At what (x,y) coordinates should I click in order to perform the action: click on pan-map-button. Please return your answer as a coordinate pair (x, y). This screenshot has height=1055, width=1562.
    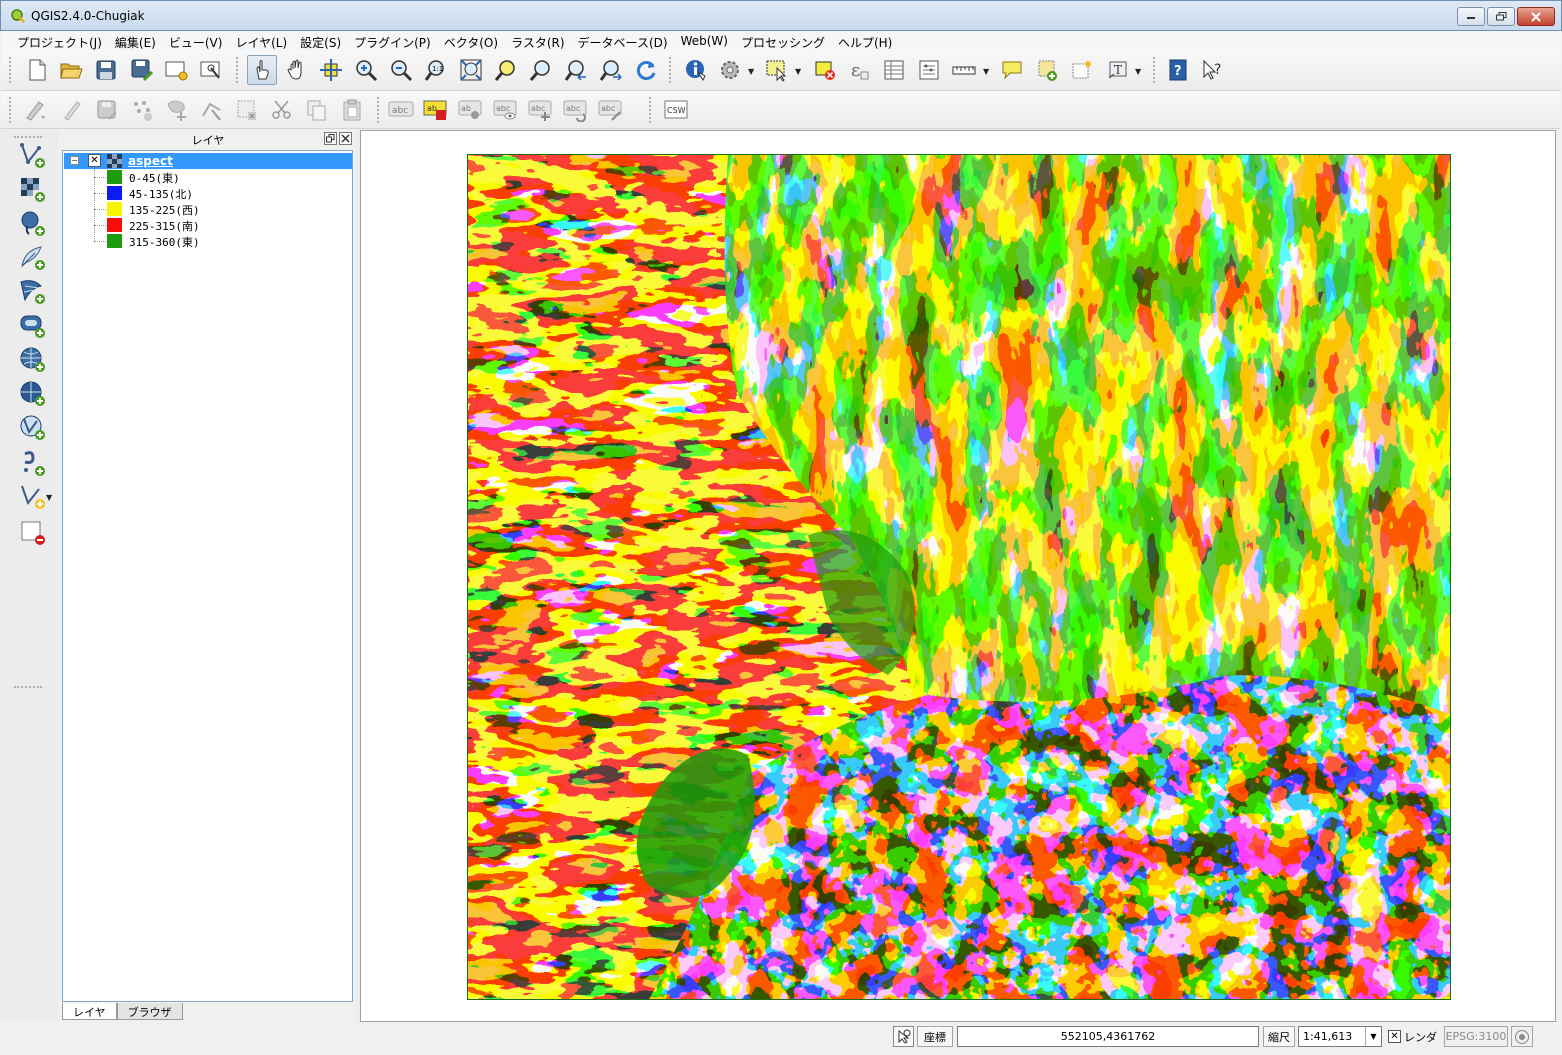
    Looking at the image, I should click on (297, 70).